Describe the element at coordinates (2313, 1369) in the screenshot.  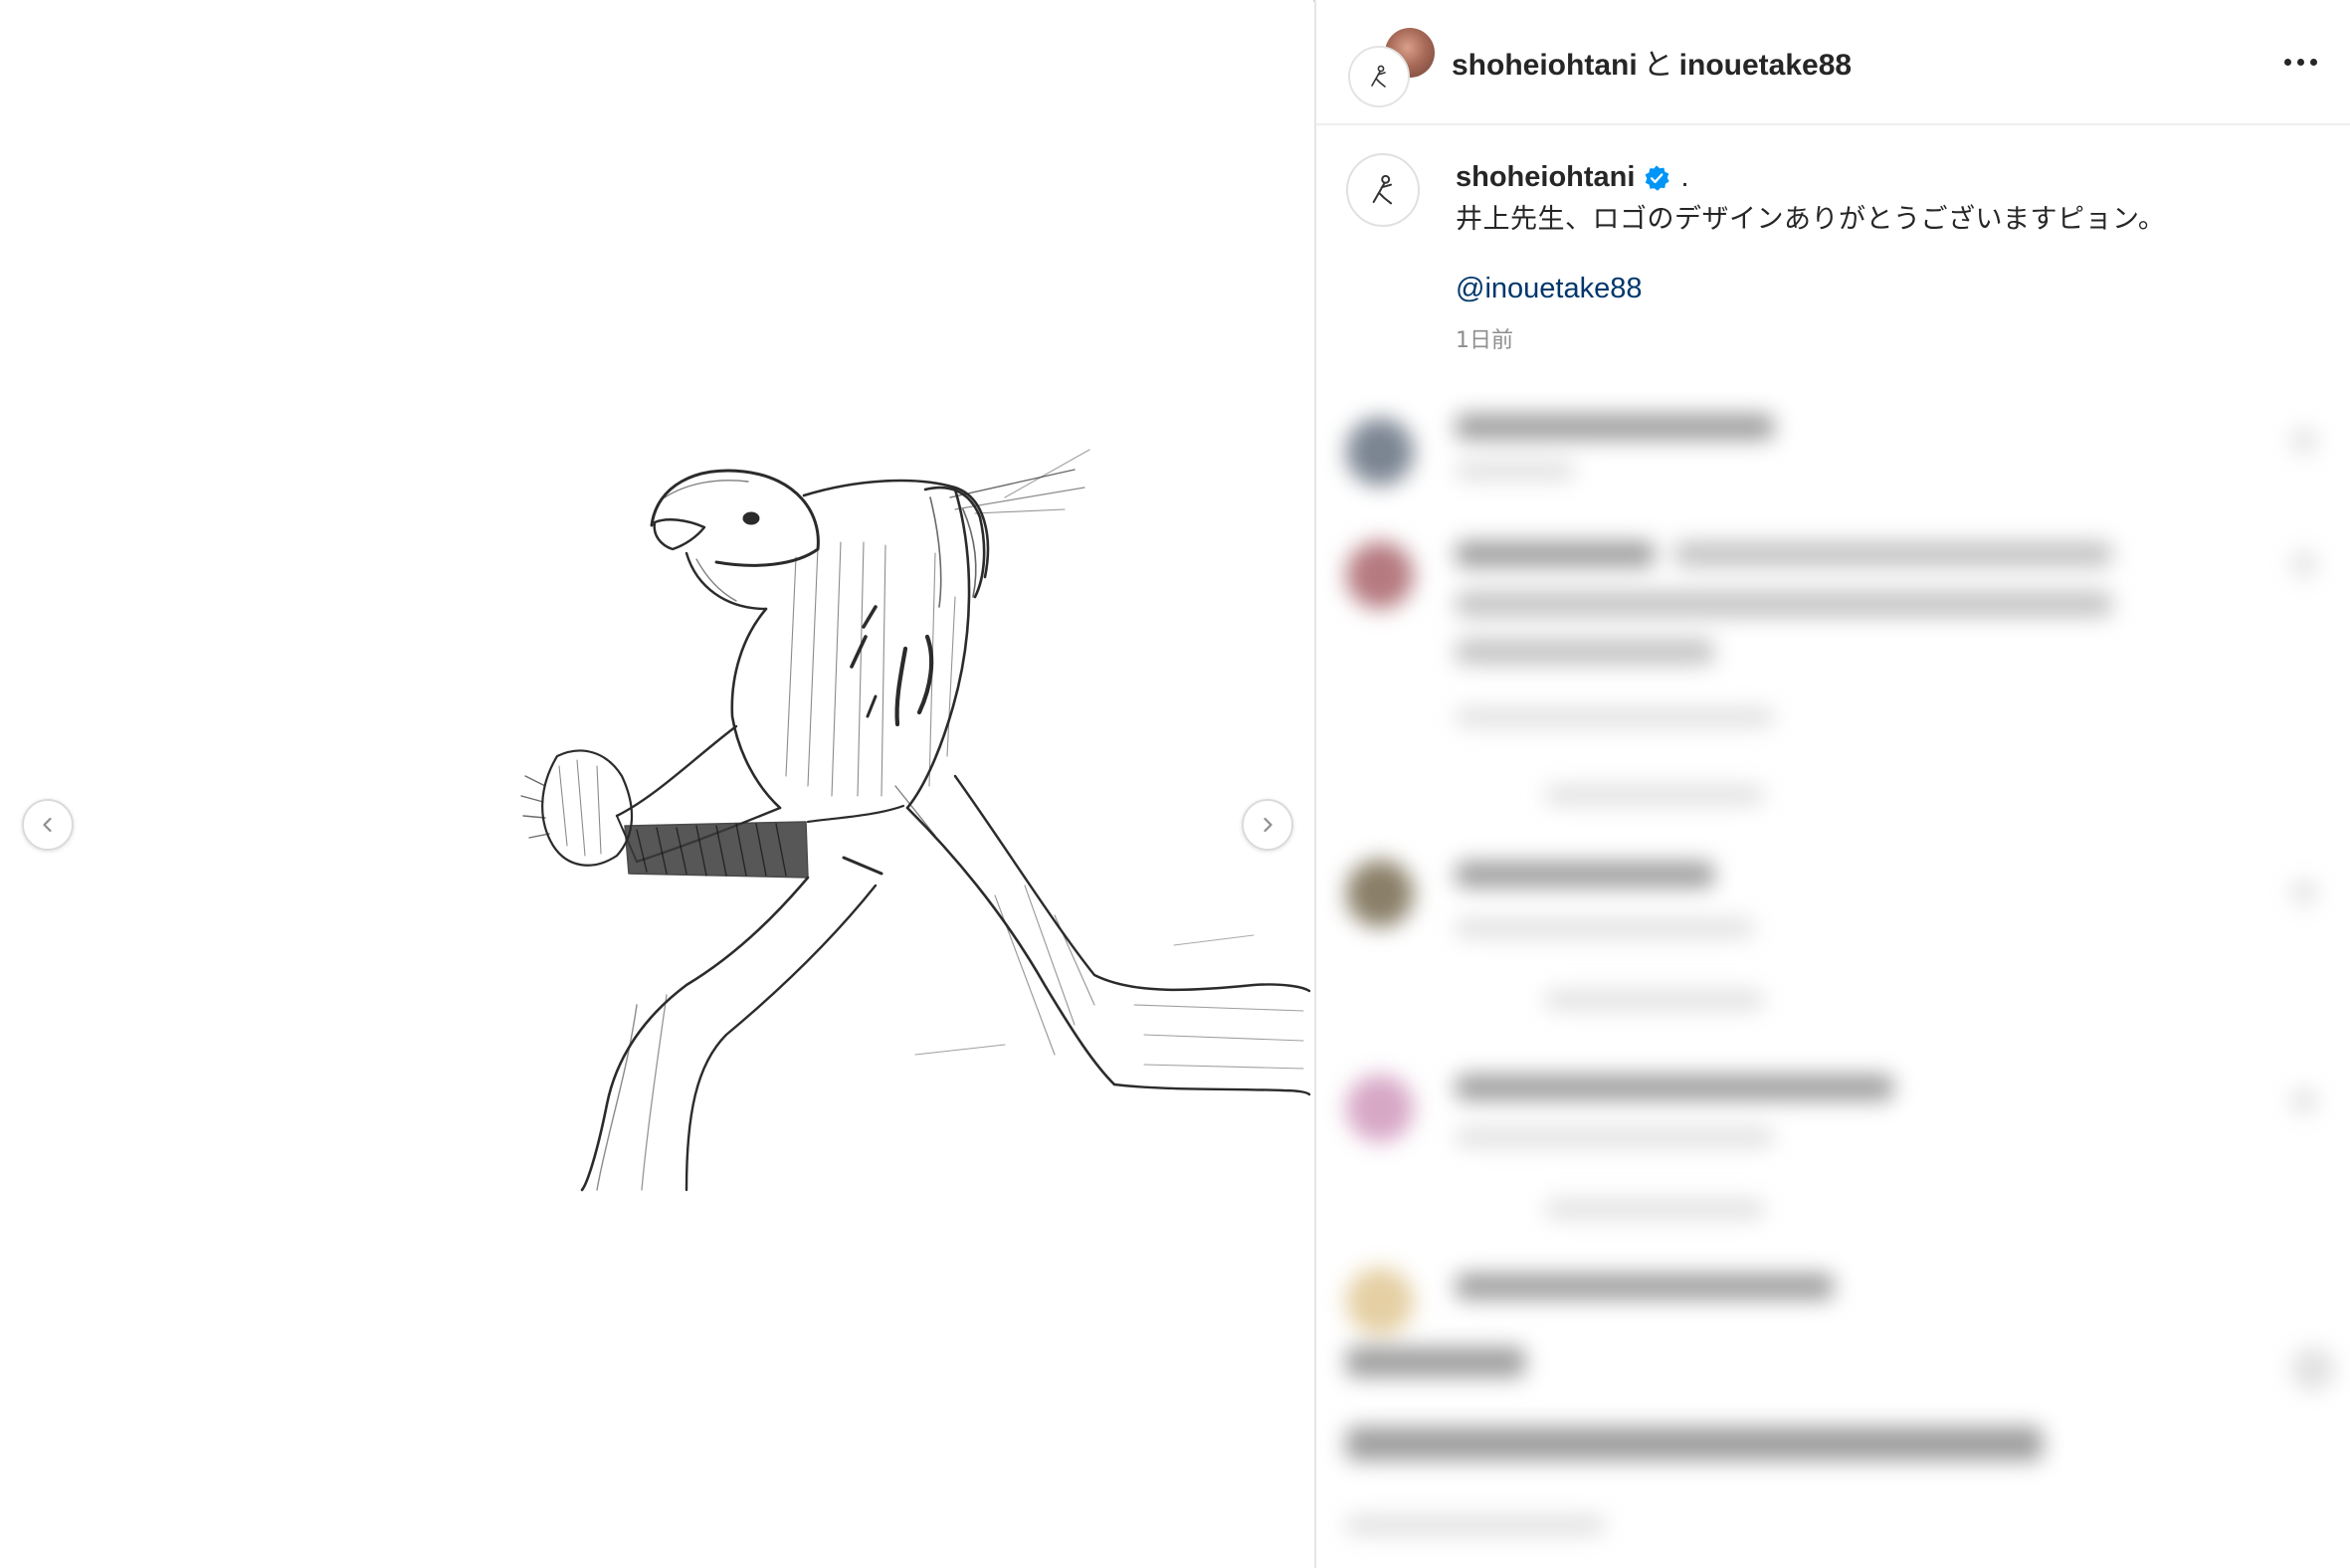
I see `bookmark-icon` at that location.